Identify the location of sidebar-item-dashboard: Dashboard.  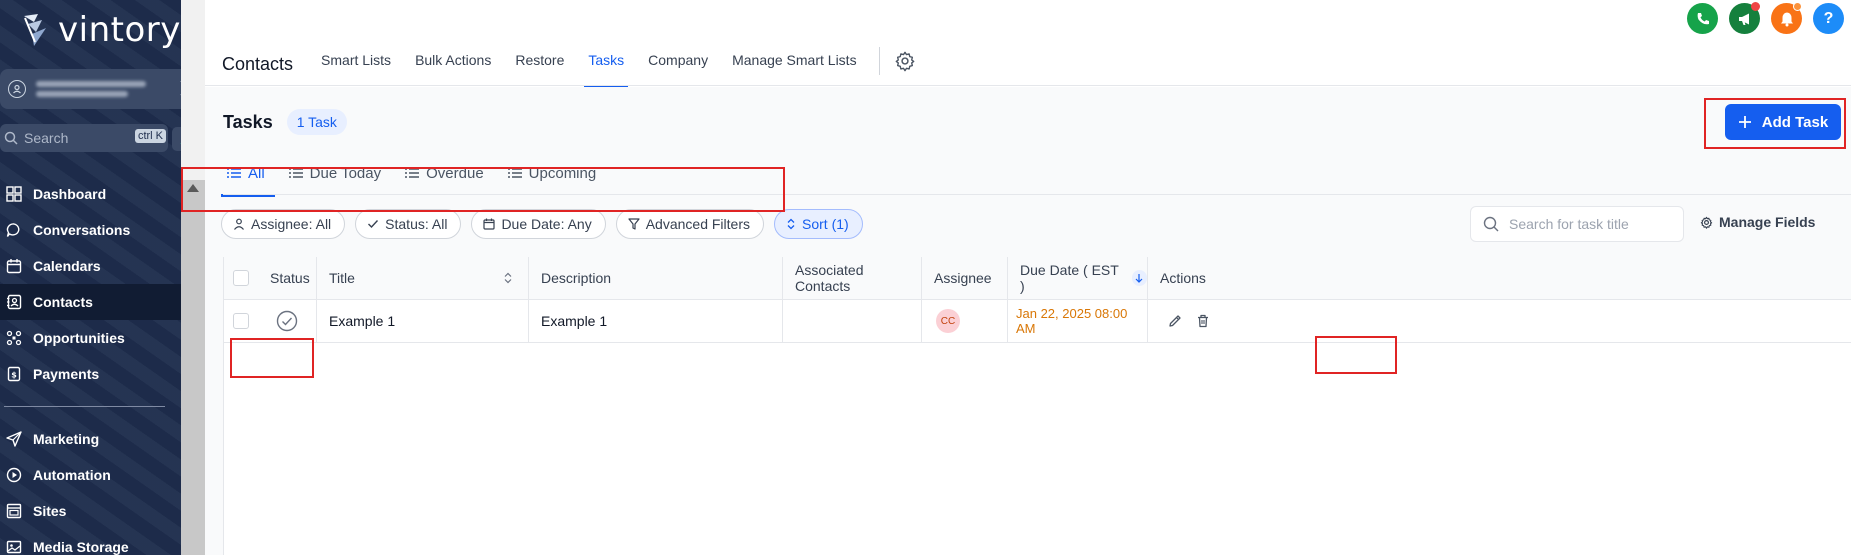
(90, 194).